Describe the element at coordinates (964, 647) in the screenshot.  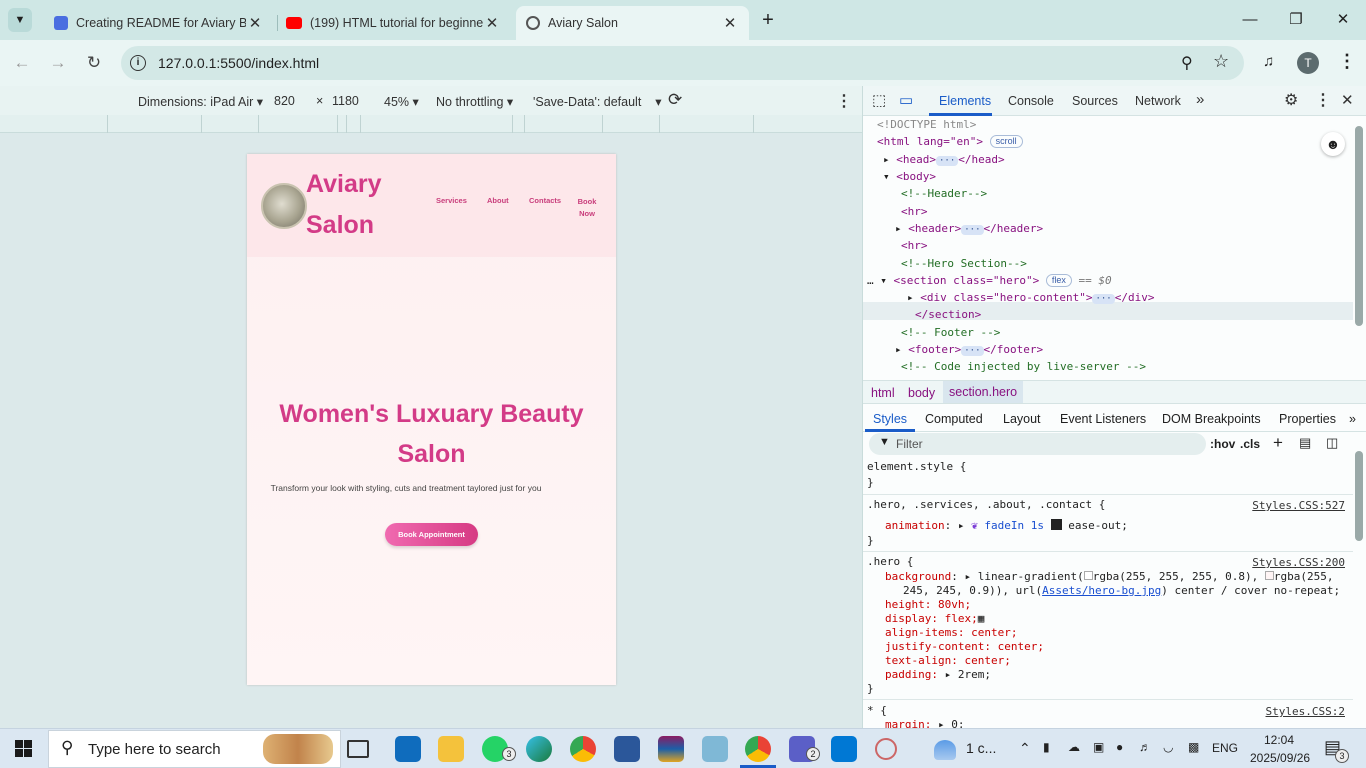
I see `prop-justify-content: justify-content: center;` at that location.